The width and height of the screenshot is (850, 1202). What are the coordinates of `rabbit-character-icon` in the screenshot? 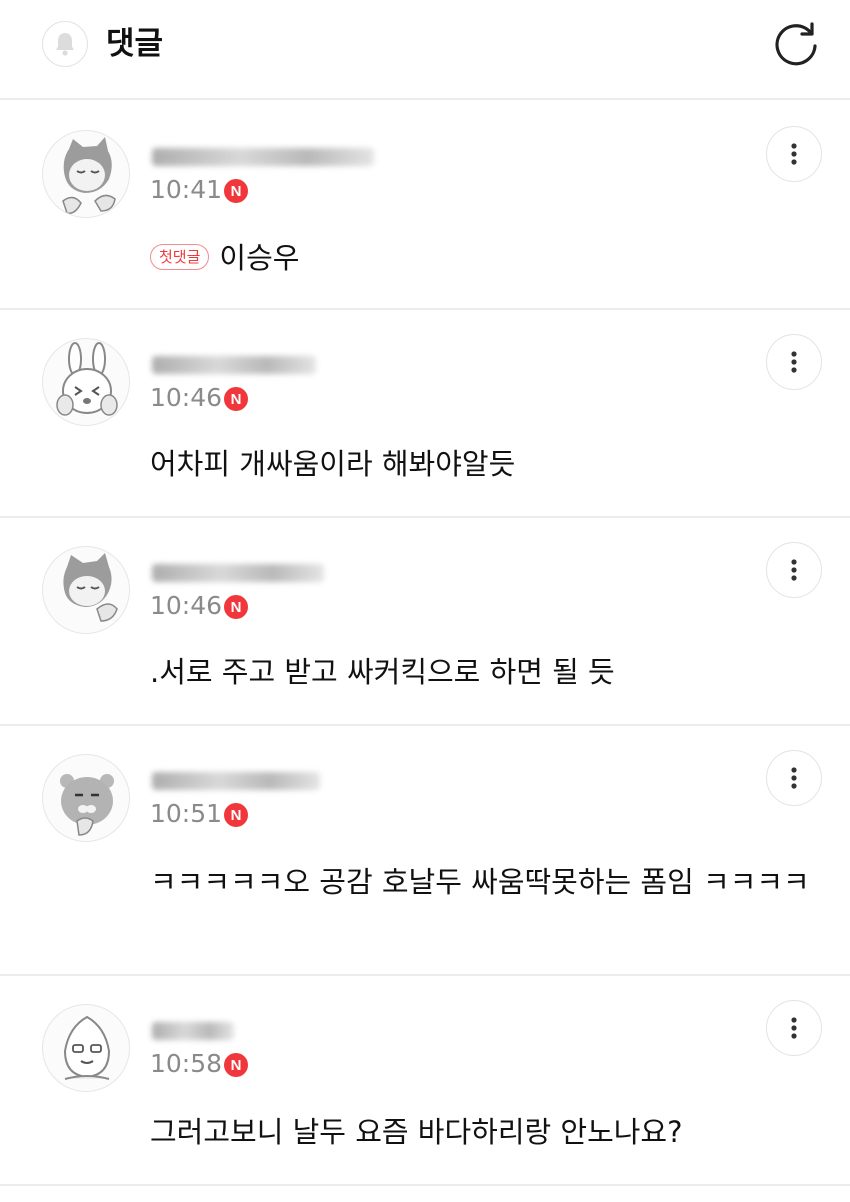 It's located at (87, 379).